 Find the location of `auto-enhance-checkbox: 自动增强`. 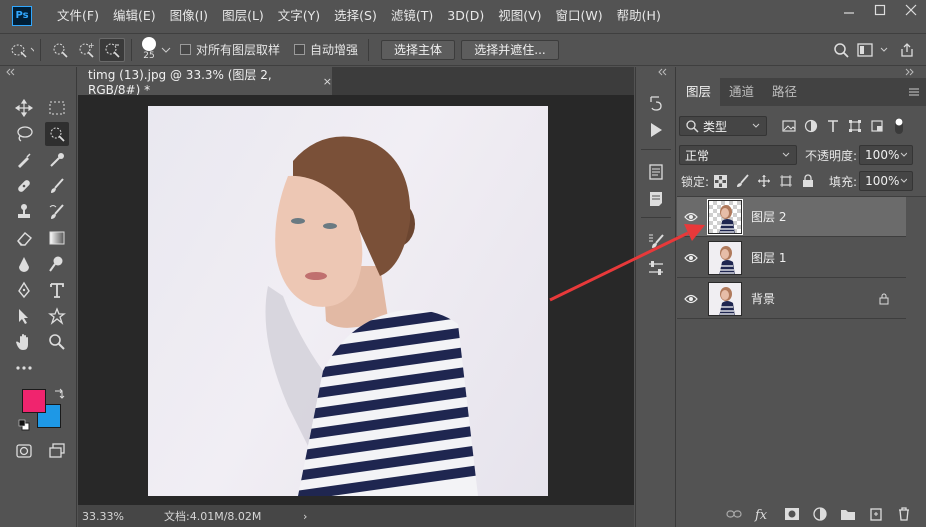

auto-enhance-checkbox: 自动增强 is located at coordinates (326, 49).